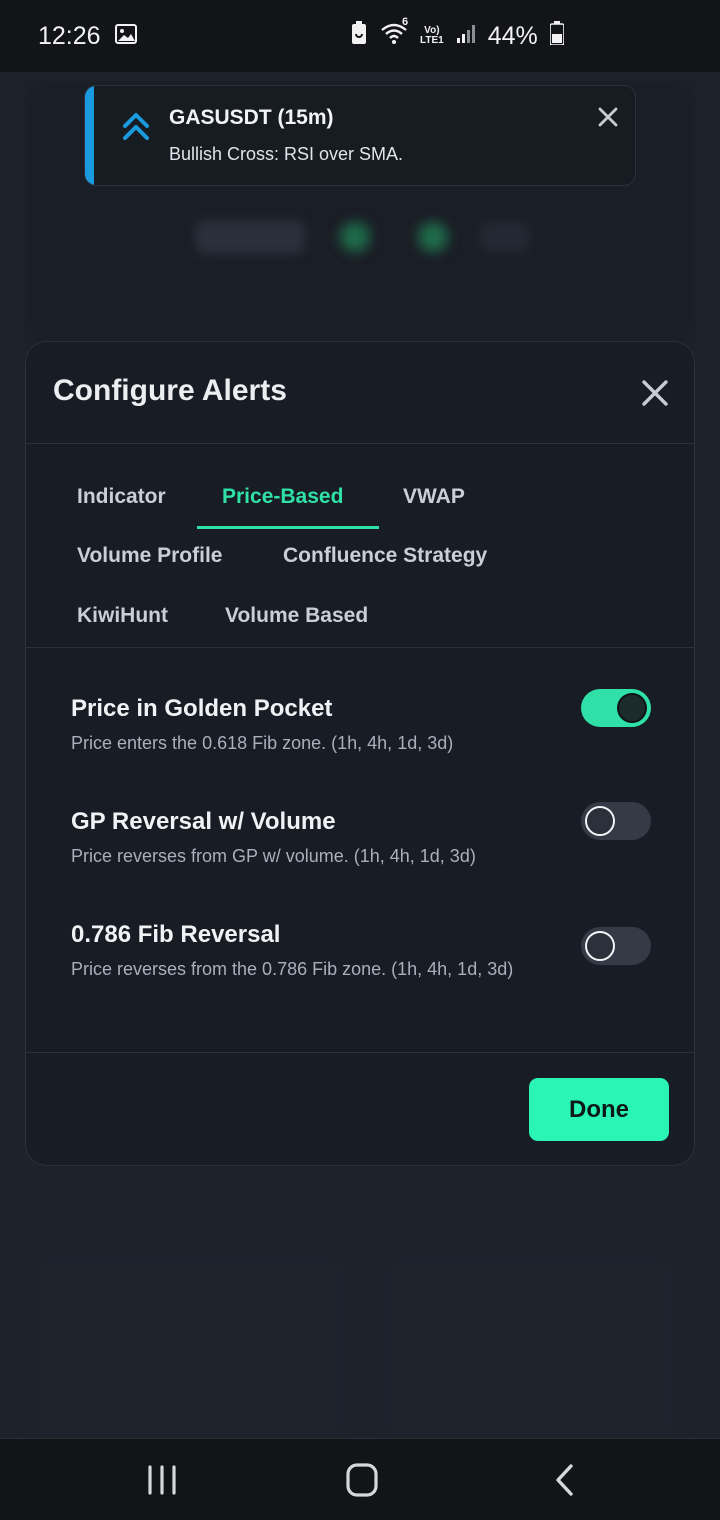  I want to click on toast-title: GASUSDT (15m), so click(251, 117).